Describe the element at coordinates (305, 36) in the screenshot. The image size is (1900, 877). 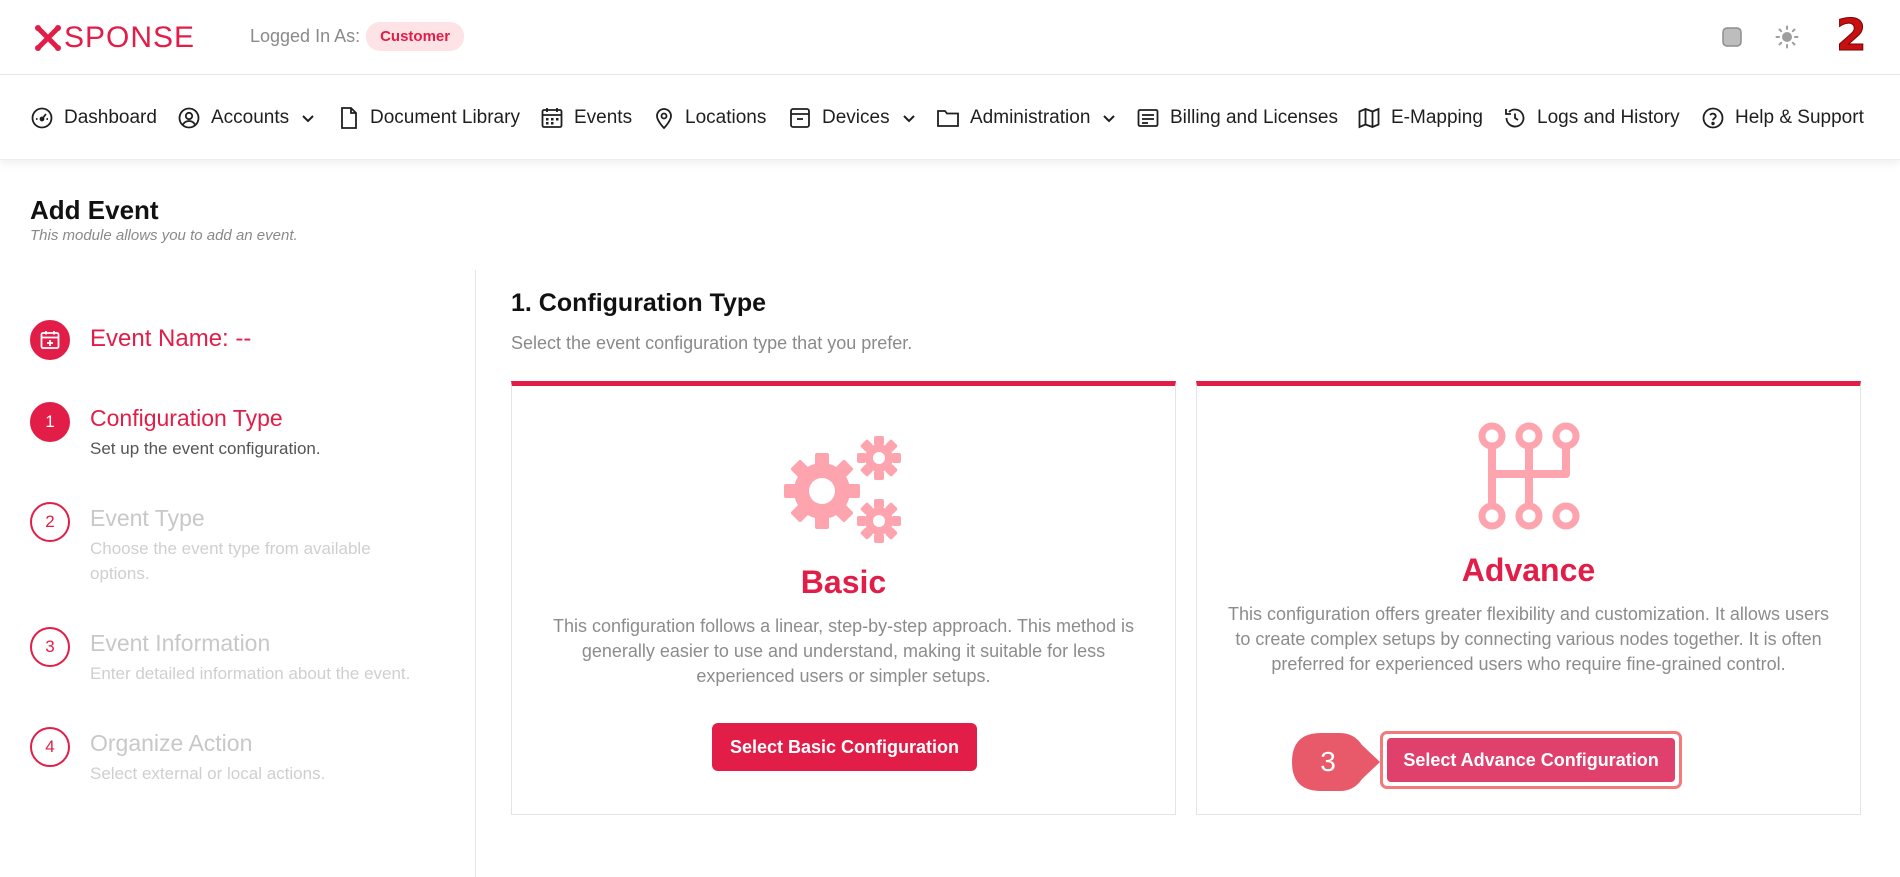
I see `logged-in-label: Logged In As:` at that location.